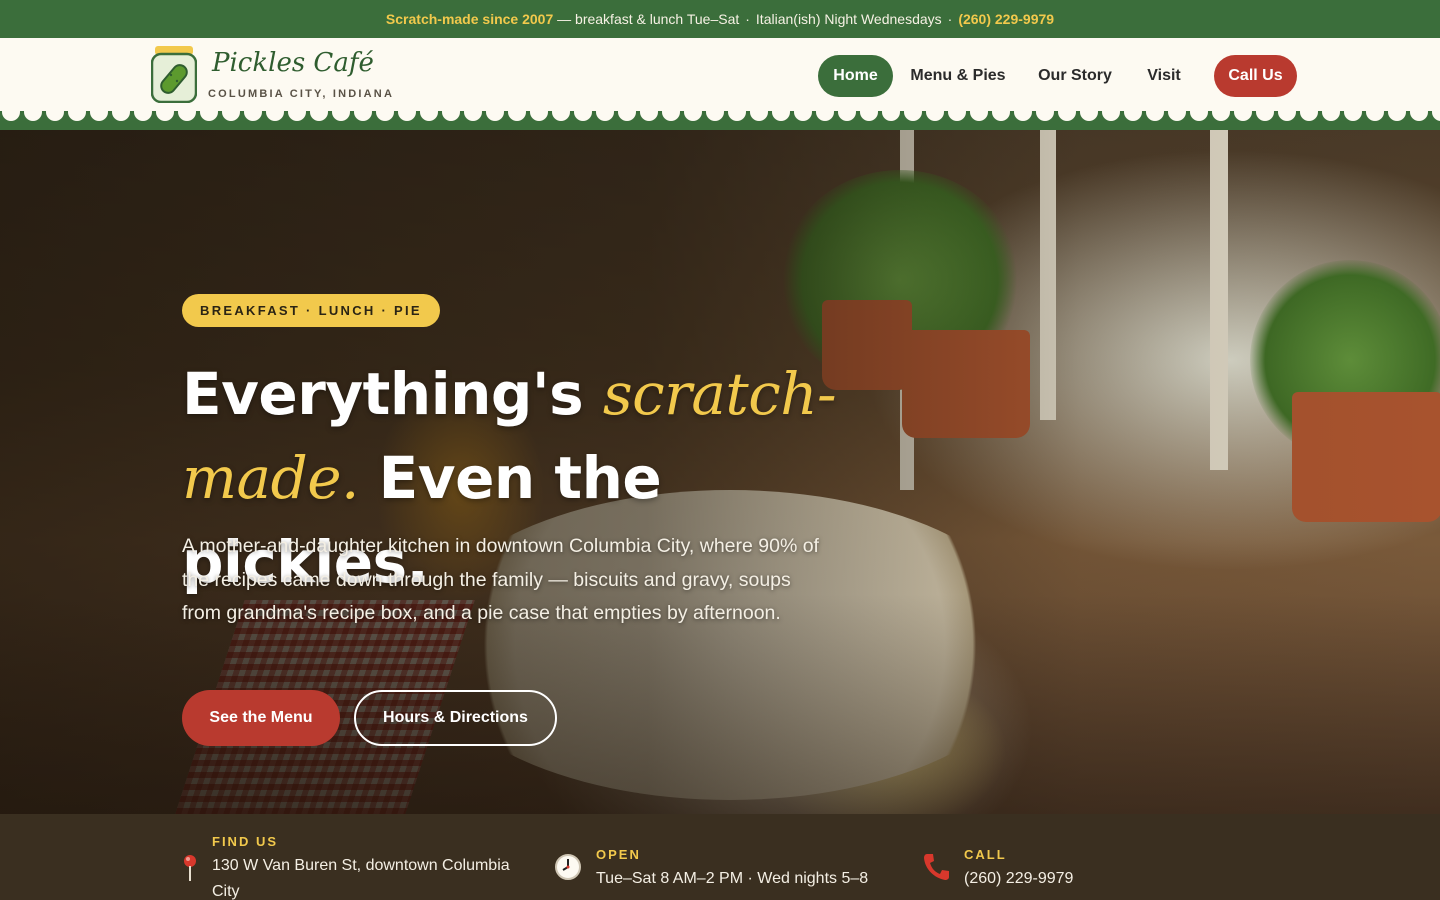 The image size is (1440, 900). What do you see at coordinates (301, 94) in the screenshot?
I see `brand-location: COLUMBIA CITY, INDIANA` at bounding box center [301, 94].